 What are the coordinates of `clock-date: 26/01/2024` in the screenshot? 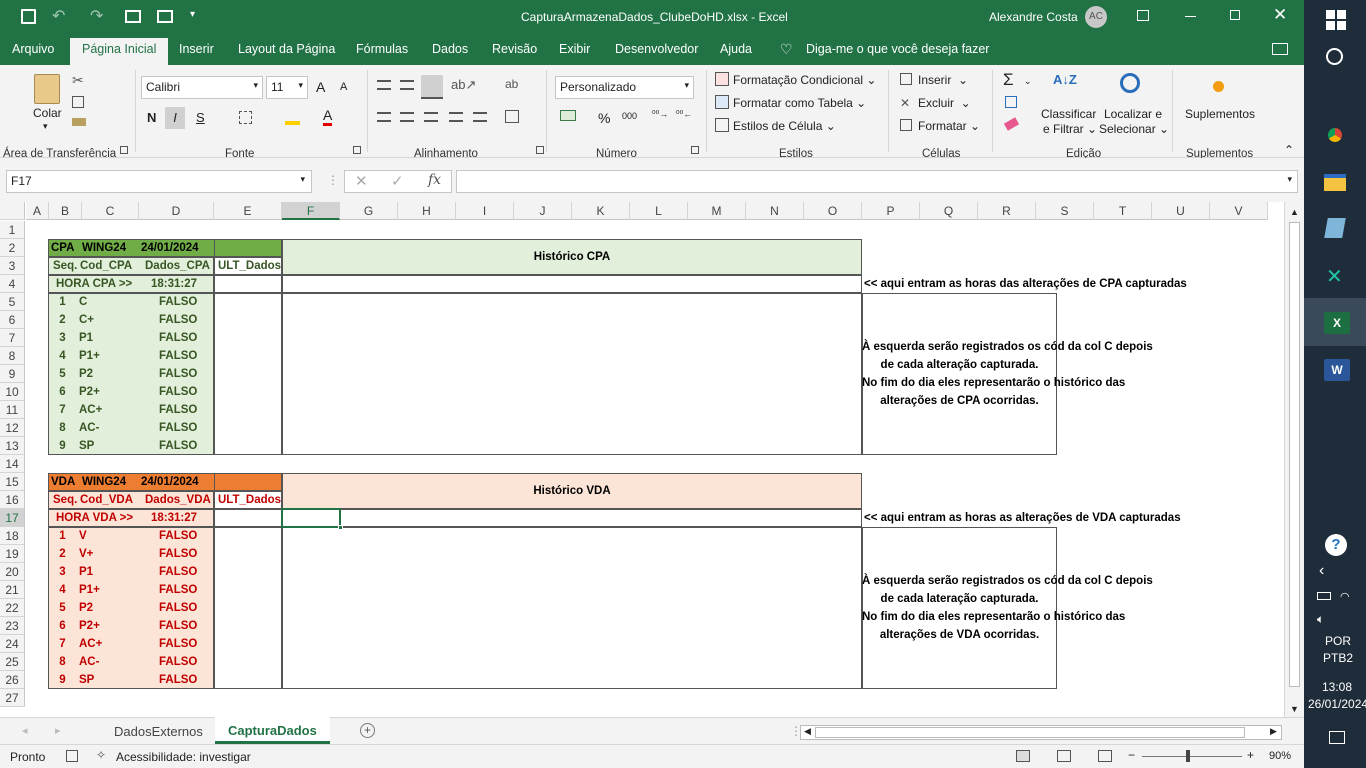 It's located at (1337, 704).